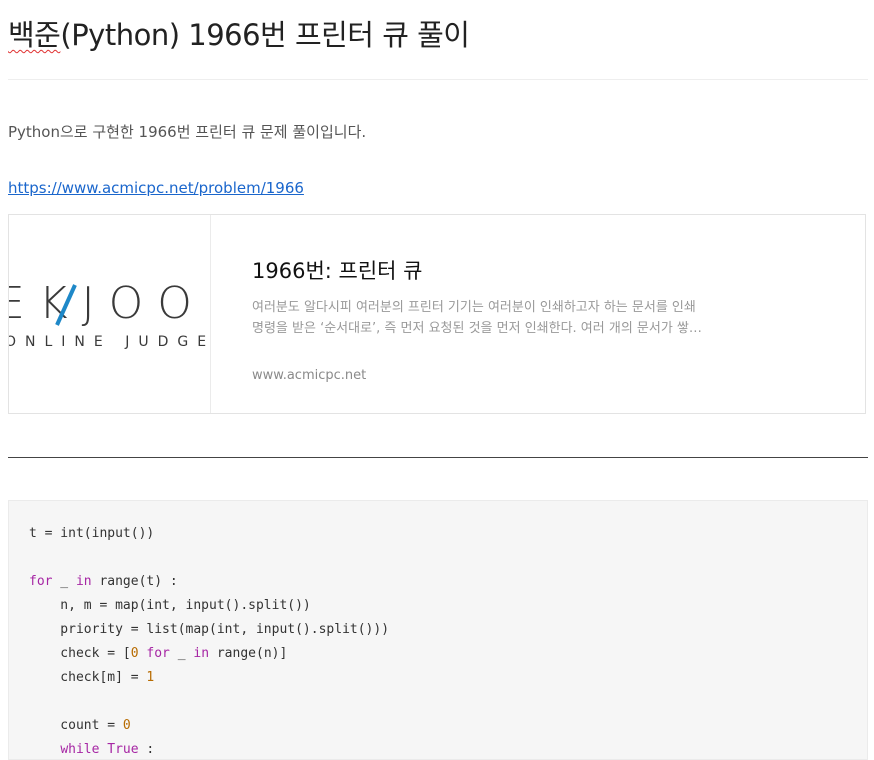 This screenshot has width=874, height=760. Describe the element at coordinates (158, 653) in the screenshot. I see `code-line: check = [0 for _ in range(n)]` at that location.